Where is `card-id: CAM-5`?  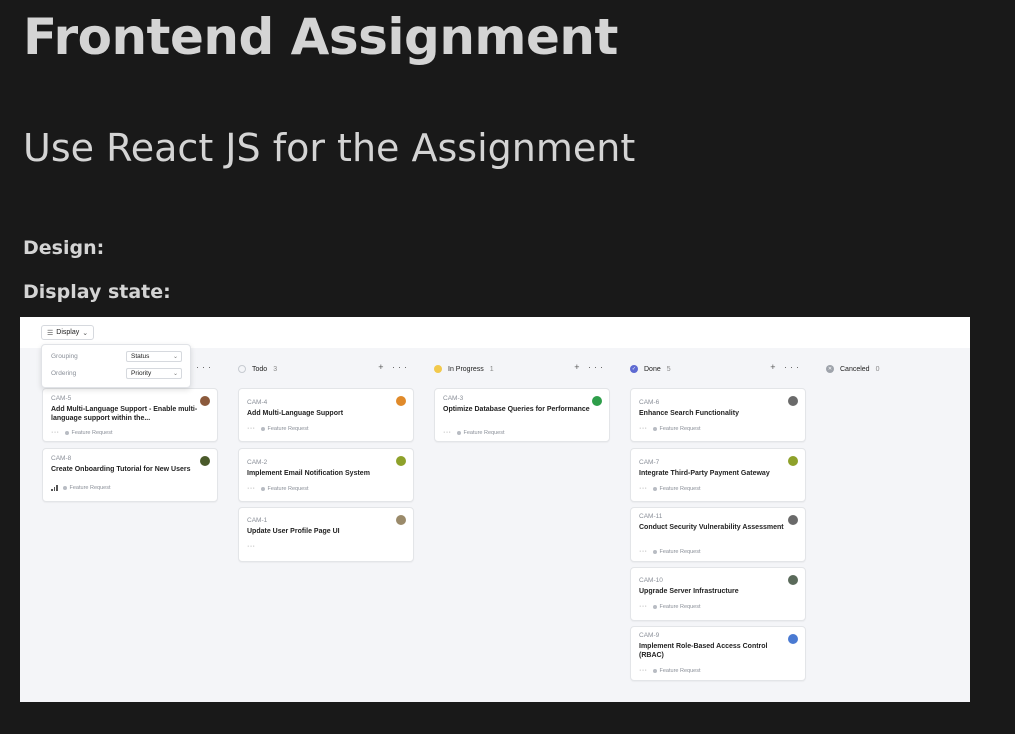 card-id: CAM-5 is located at coordinates (61, 398).